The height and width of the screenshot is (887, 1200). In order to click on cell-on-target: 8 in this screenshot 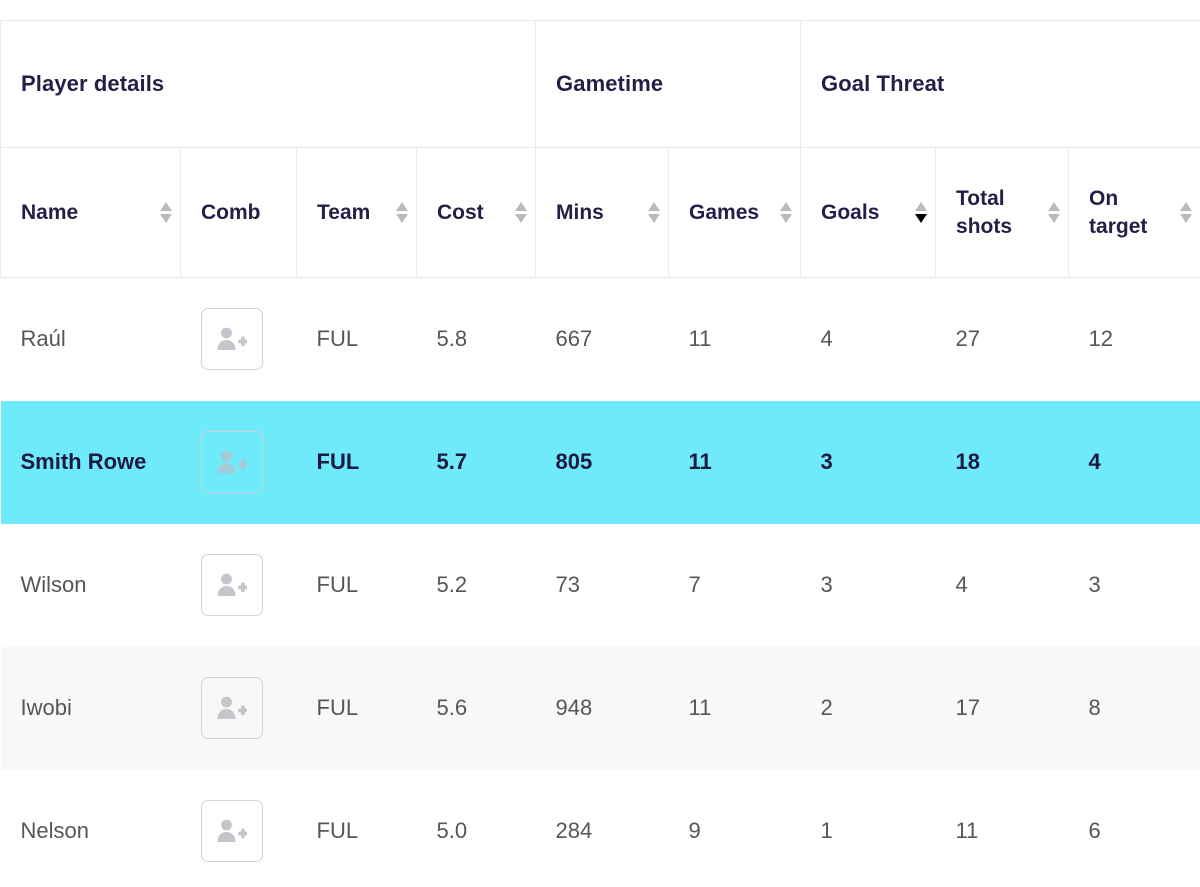, I will do `click(1134, 708)`.